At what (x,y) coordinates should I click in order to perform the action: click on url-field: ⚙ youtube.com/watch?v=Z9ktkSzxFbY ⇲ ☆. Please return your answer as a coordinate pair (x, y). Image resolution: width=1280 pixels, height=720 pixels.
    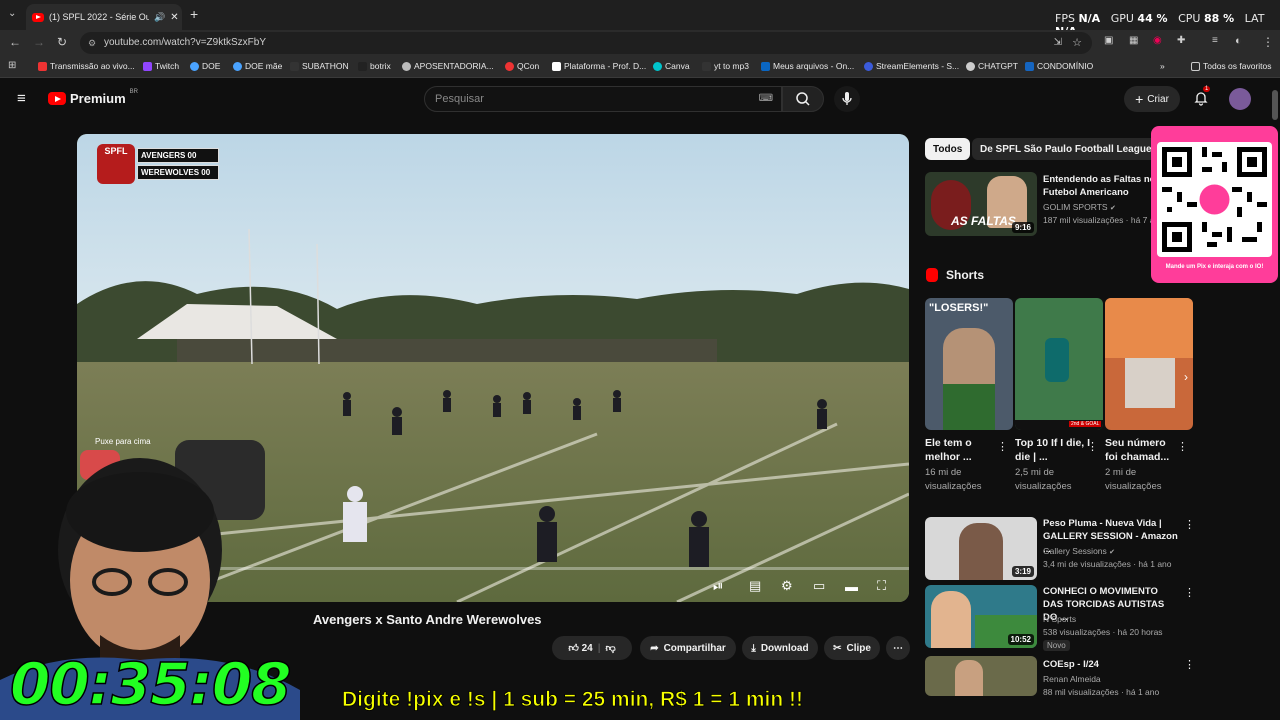
    Looking at the image, I should click on (586, 43).